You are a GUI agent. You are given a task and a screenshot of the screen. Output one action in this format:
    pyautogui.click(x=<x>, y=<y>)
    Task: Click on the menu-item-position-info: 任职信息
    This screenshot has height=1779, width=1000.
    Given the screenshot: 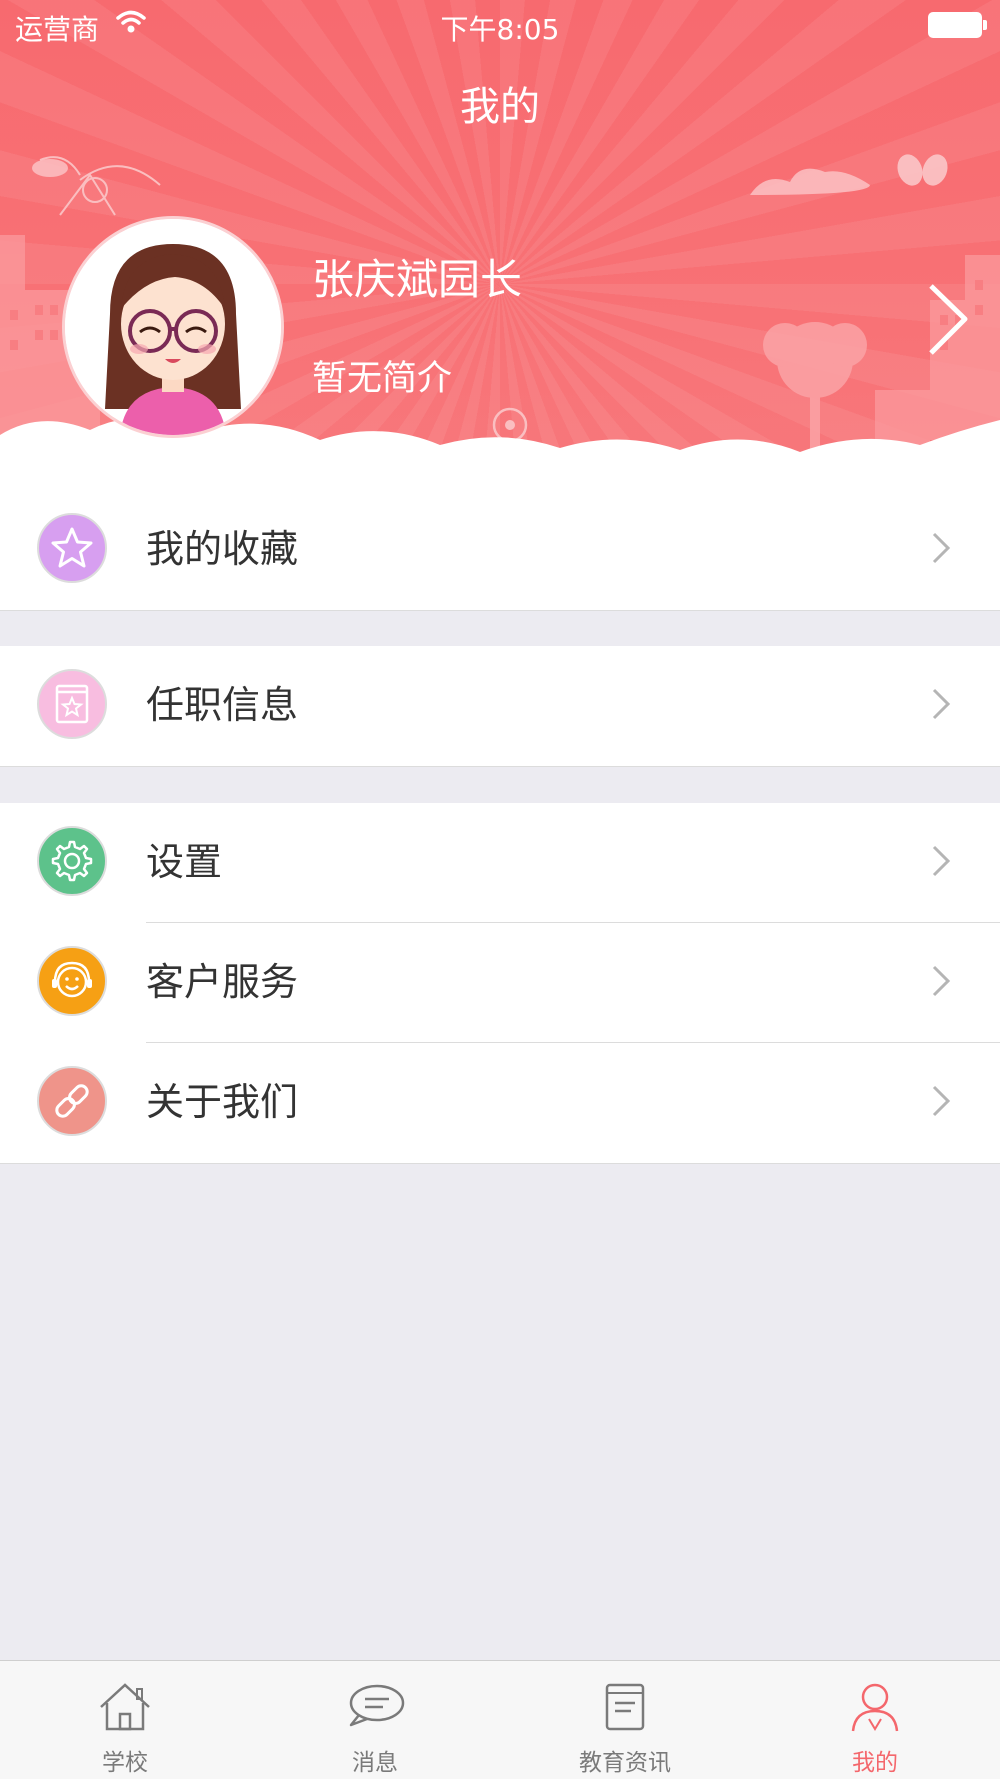 What is the action you would take?
    pyautogui.click(x=500, y=706)
    